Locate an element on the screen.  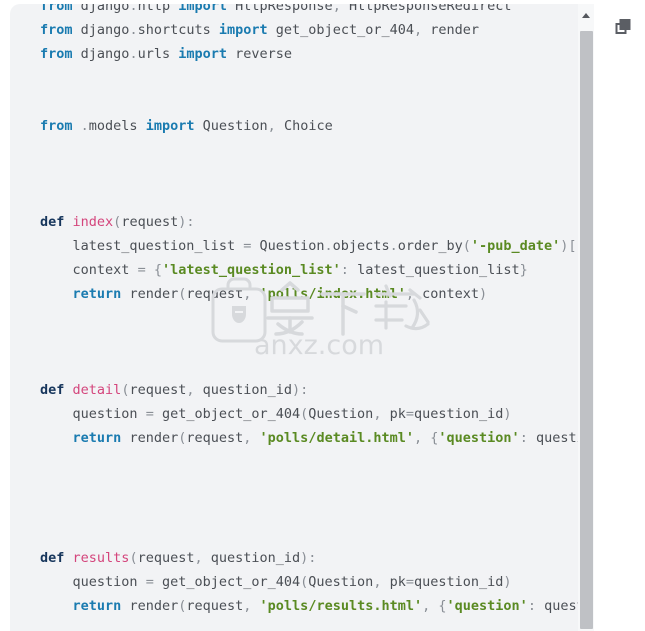
code-line: def detail(request, question_id): is located at coordinates (174, 390).